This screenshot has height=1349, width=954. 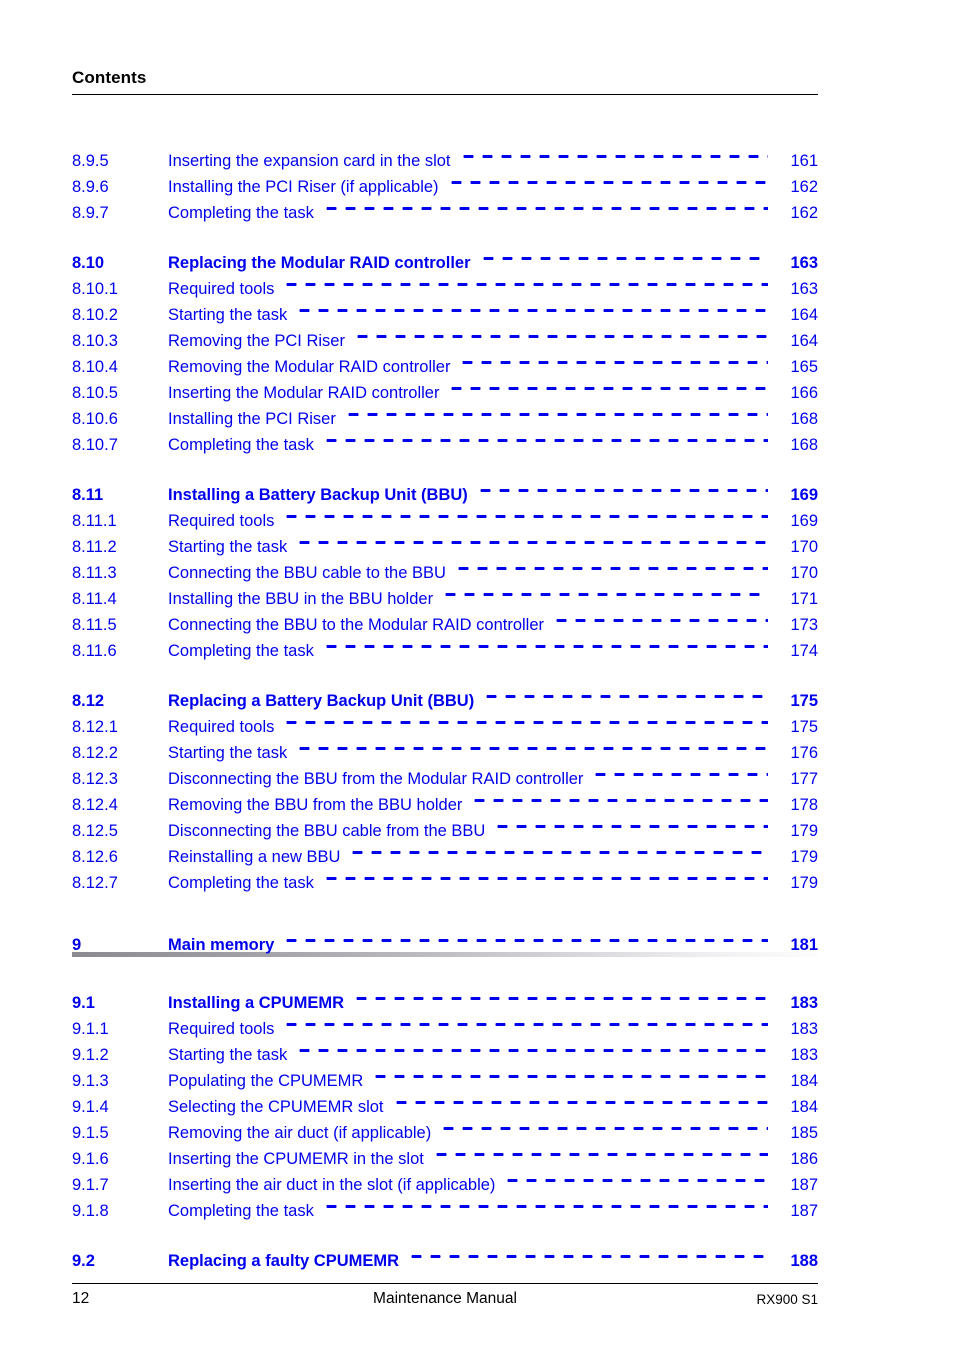 What do you see at coordinates (95, 367) in the screenshot?
I see `toc-entry-number: 8.10.4` at bounding box center [95, 367].